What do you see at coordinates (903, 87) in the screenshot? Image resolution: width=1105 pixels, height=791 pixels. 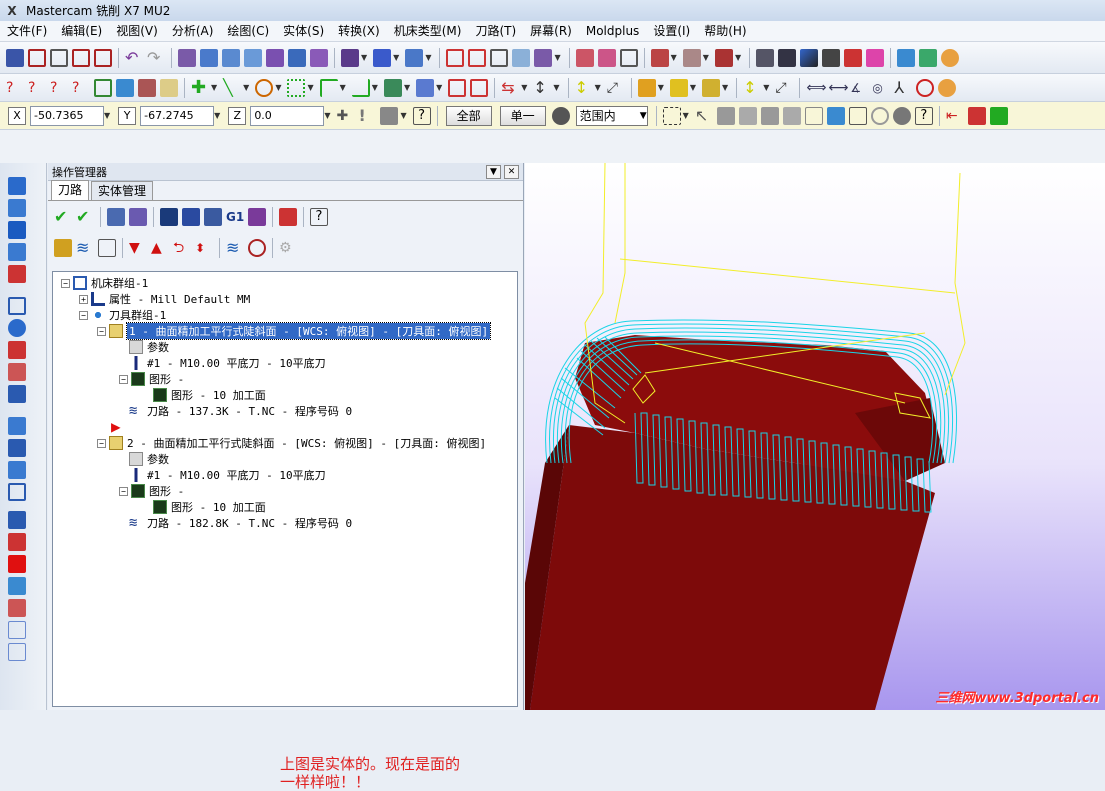 I see `axis-icon: ⅄` at bounding box center [903, 87].